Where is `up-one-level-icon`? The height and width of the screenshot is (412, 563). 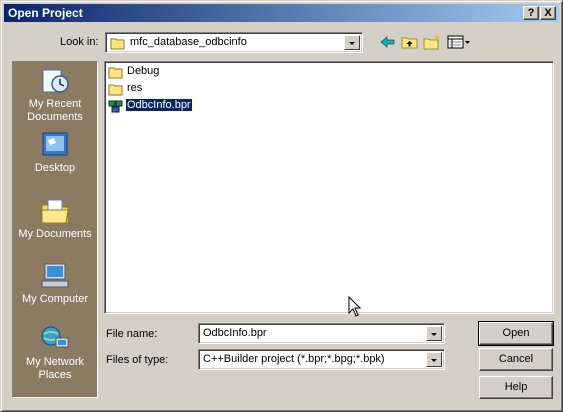
up-one-level-icon is located at coordinates (410, 42).